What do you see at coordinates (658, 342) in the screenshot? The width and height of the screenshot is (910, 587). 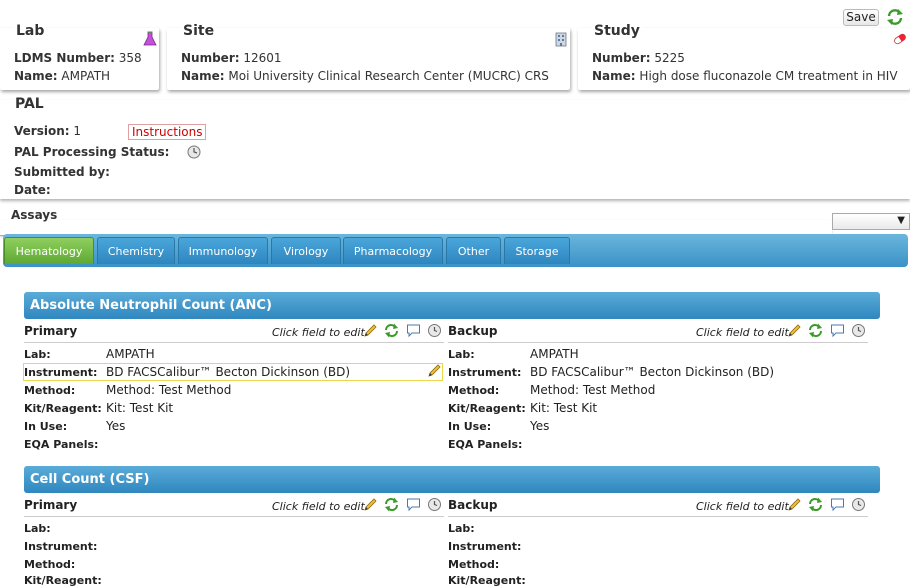 I see `anc-backup-divider` at bounding box center [658, 342].